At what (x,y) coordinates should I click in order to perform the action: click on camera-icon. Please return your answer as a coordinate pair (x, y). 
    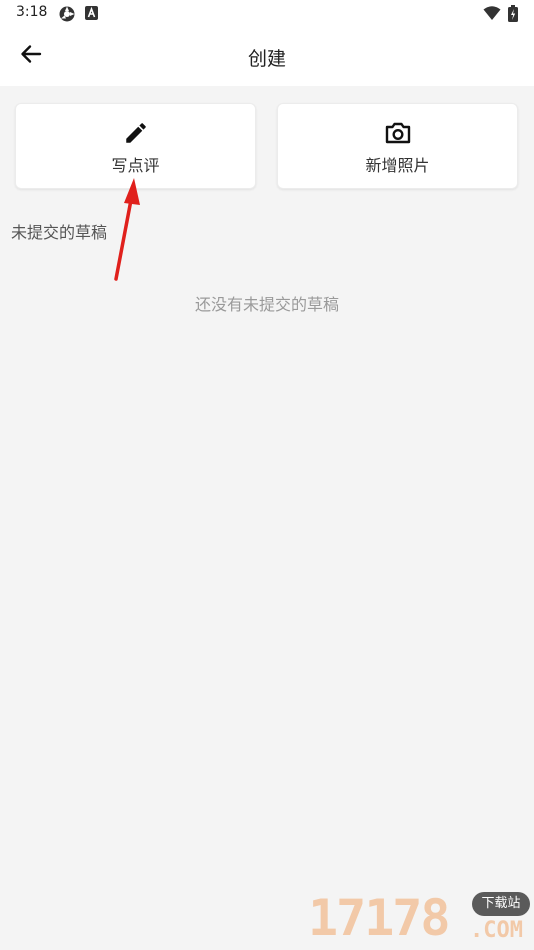
    Looking at the image, I should click on (398, 135).